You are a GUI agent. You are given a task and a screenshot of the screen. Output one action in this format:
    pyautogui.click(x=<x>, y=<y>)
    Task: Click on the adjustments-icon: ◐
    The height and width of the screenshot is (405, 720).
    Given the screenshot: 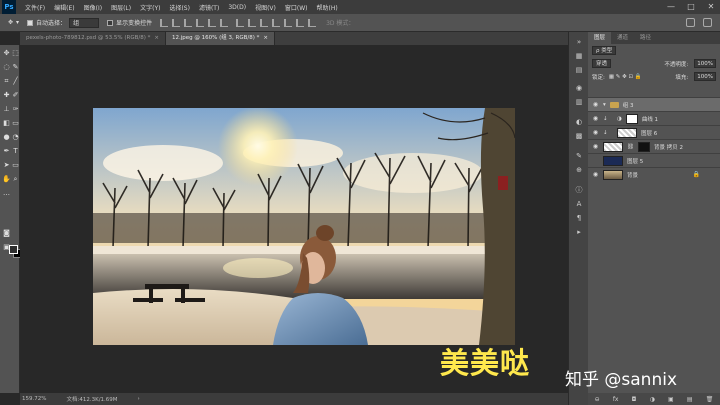 What is the action you would take?
    pyautogui.click(x=579, y=122)
    